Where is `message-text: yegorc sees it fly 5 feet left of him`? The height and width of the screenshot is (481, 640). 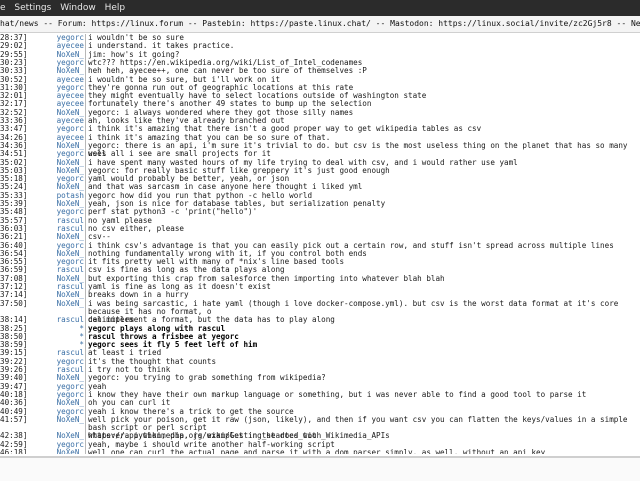
message-text: yegorc sees it fly 5 feet left of him is located at coordinates (173, 345).